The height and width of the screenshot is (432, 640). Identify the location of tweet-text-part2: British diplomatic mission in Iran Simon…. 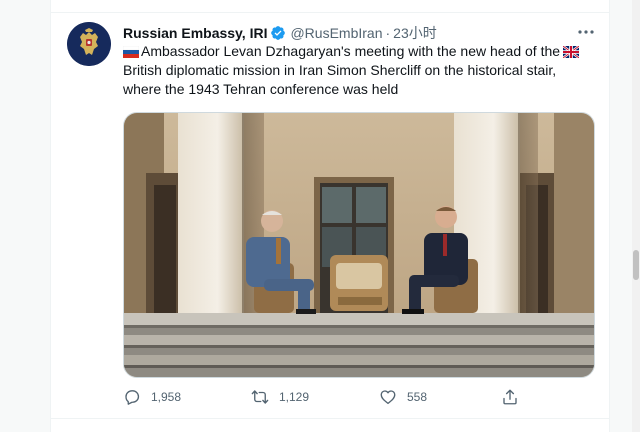
(340, 79).